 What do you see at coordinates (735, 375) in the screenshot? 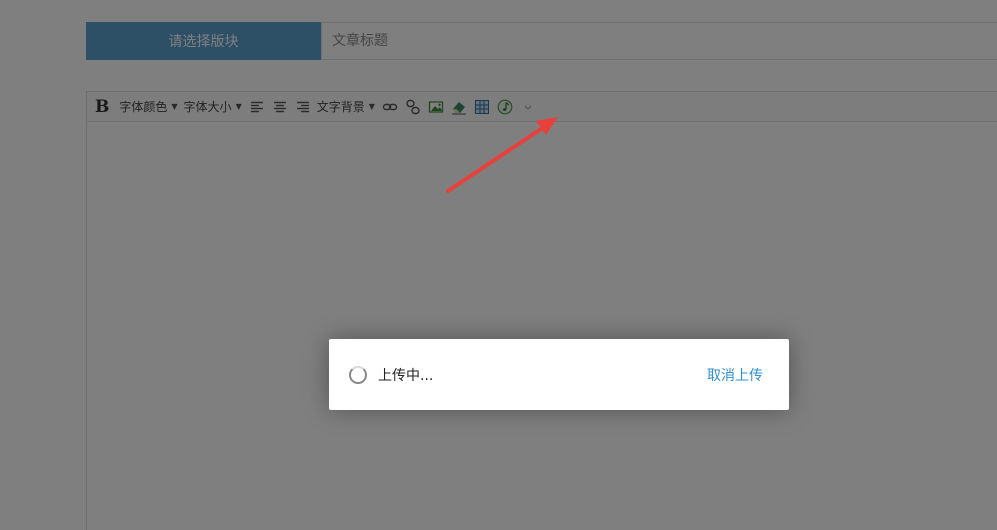
I see `cancel-upload-link: 取消上传` at bounding box center [735, 375].